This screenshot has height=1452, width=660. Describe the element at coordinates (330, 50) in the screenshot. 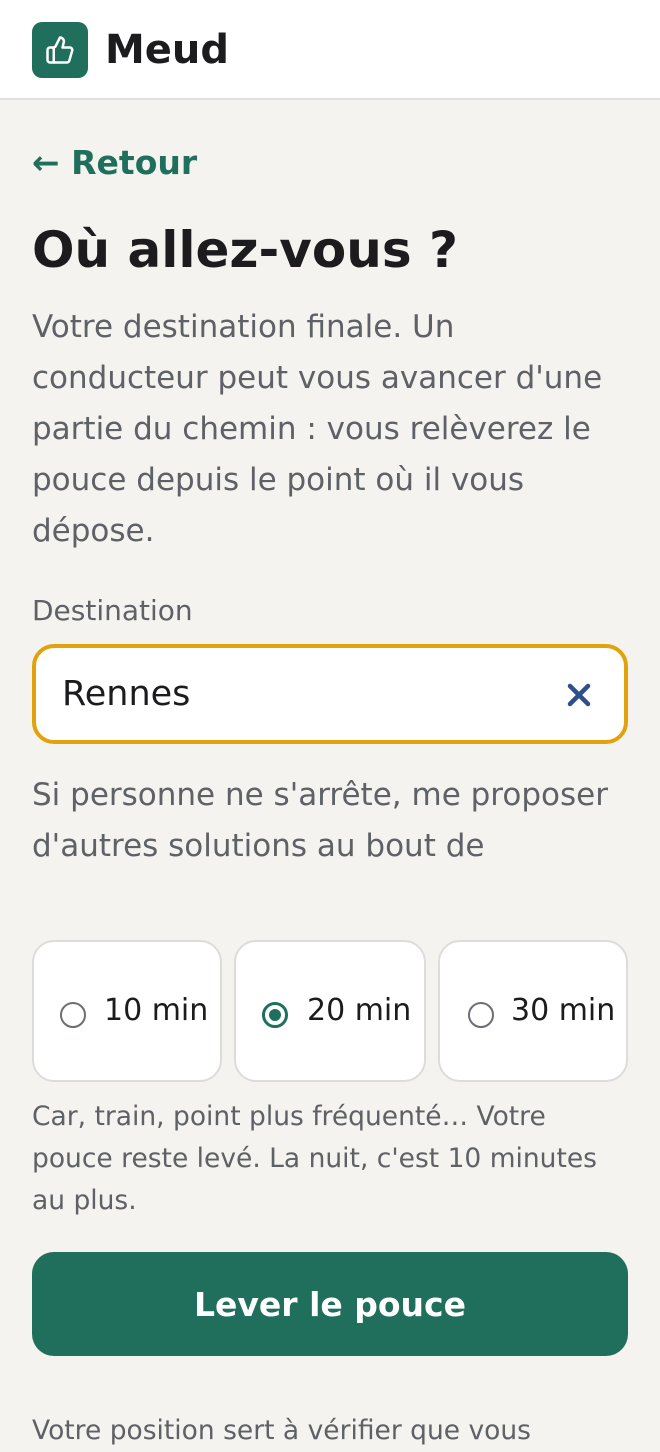

I see `app-header: Meud` at that location.